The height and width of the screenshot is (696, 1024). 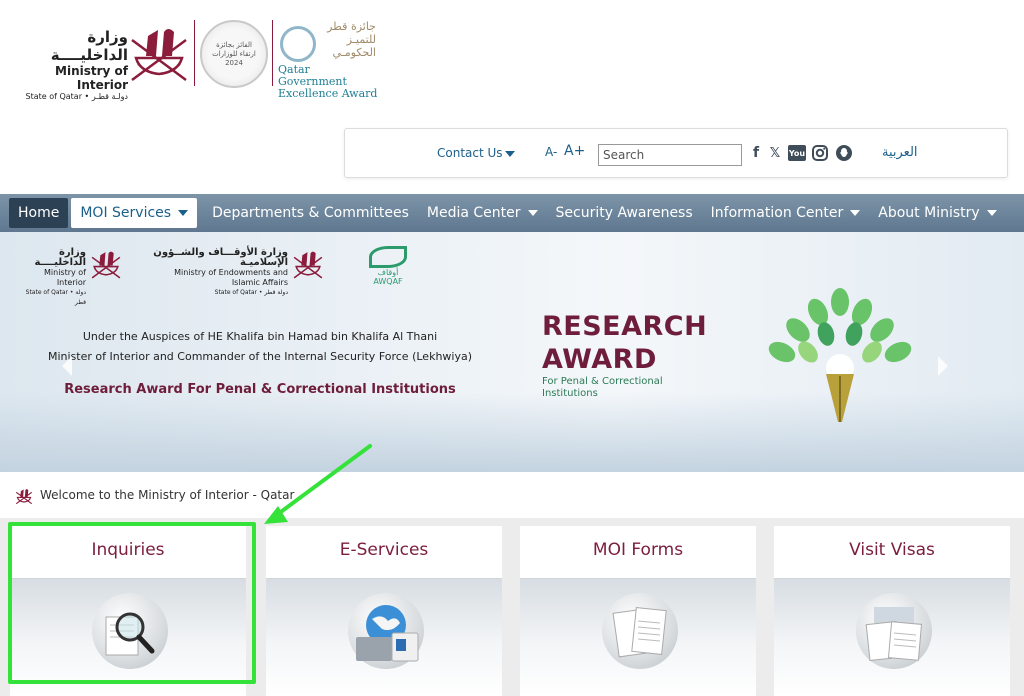 What do you see at coordinates (39, 213) in the screenshot?
I see `nav-home: Home` at bounding box center [39, 213].